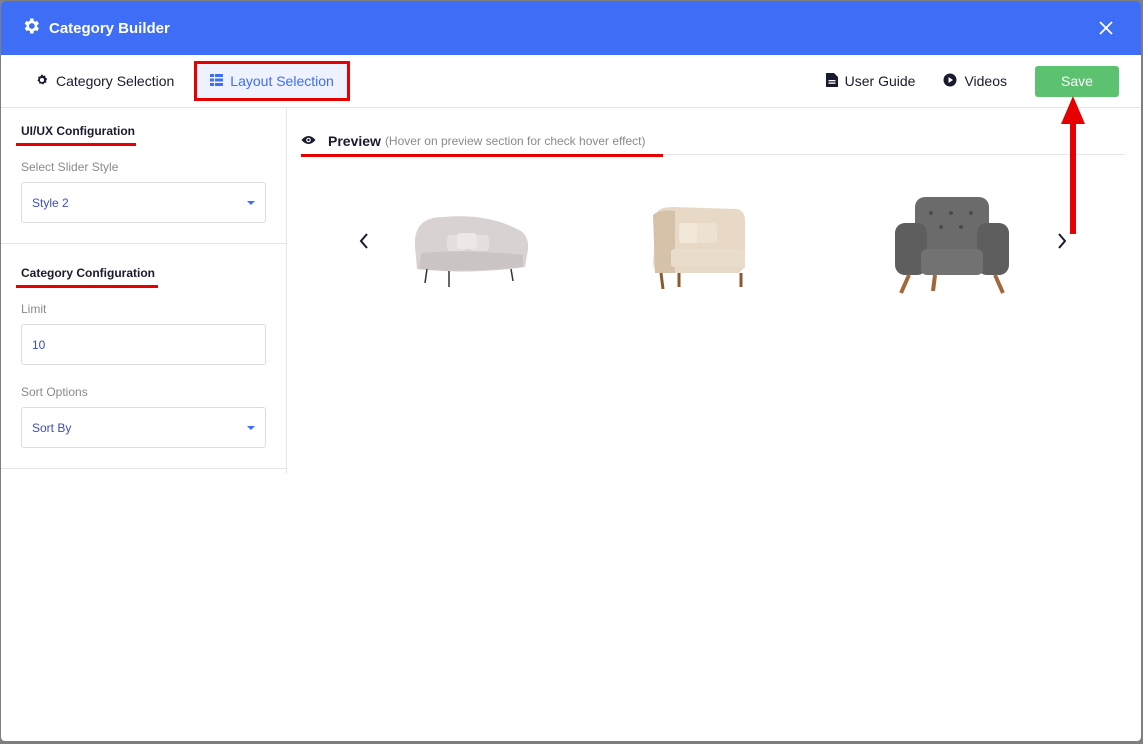  Describe the element at coordinates (52, 427) in the screenshot. I see `sort-options-value: Sort By` at that location.